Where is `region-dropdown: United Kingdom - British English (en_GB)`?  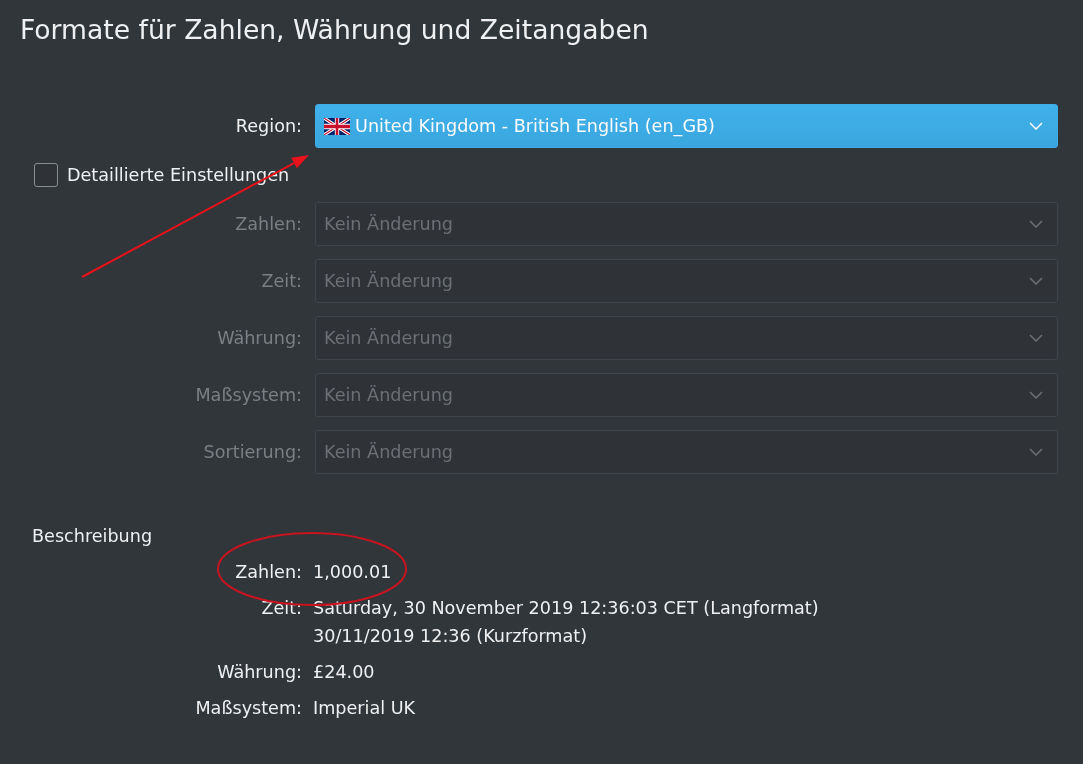 region-dropdown: United Kingdom - British English (en_GB) is located at coordinates (686, 126).